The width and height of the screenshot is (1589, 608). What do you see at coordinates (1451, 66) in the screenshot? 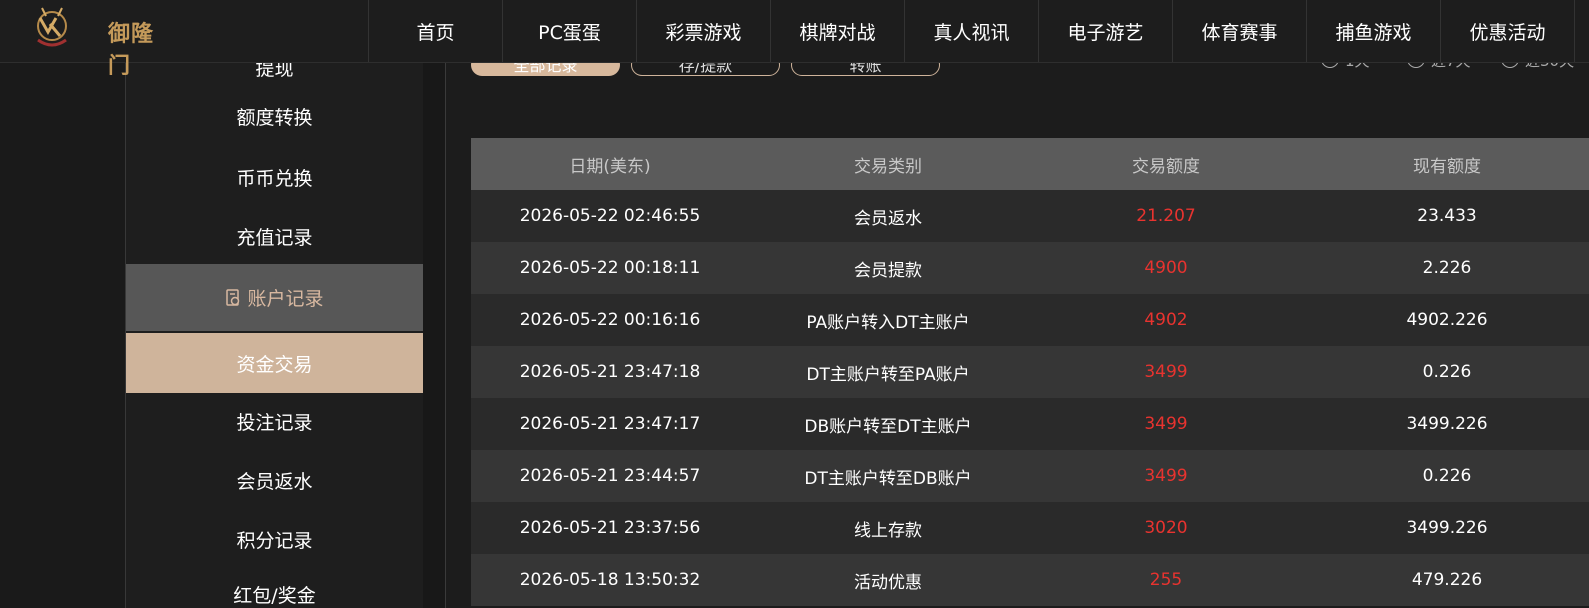
I see `date-range-label: 近7天` at bounding box center [1451, 66].